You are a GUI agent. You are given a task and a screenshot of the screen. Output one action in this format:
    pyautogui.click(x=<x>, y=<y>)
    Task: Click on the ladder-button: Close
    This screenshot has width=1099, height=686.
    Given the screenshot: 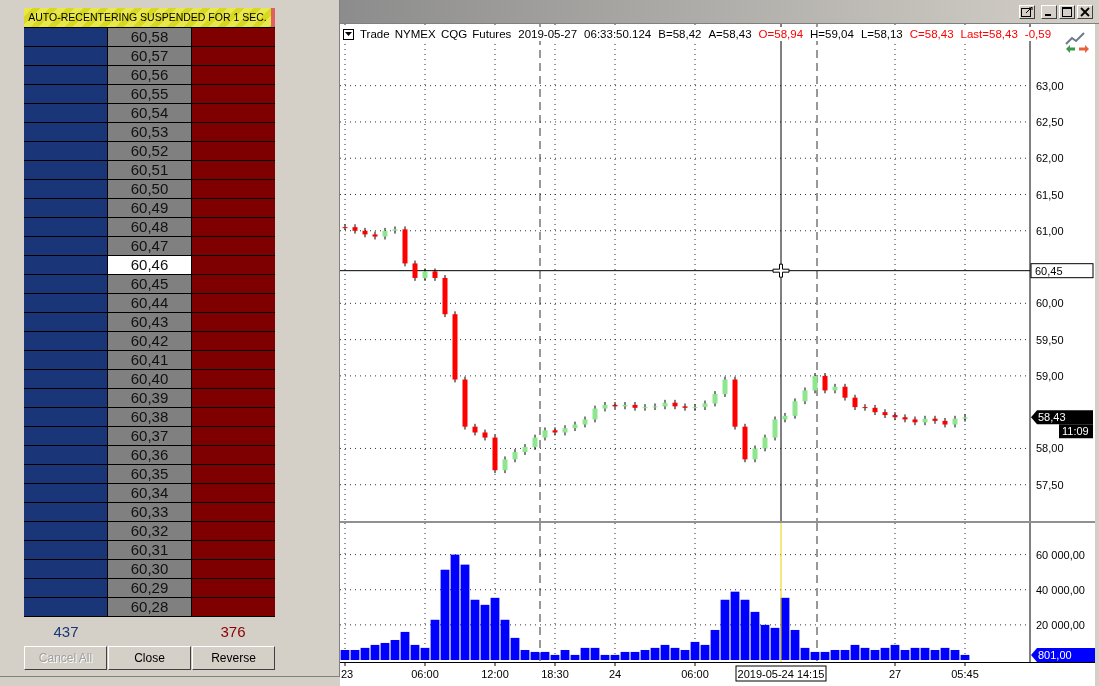 What is the action you would take?
    pyautogui.click(x=149, y=658)
    